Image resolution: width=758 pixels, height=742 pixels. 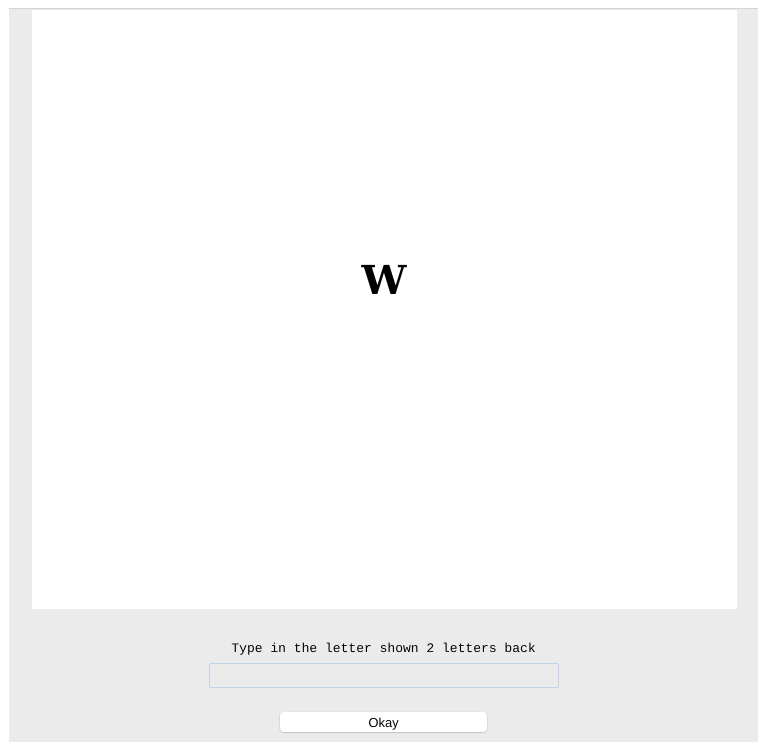 What do you see at coordinates (383, 722) in the screenshot?
I see `okay-button: Okay` at bounding box center [383, 722].